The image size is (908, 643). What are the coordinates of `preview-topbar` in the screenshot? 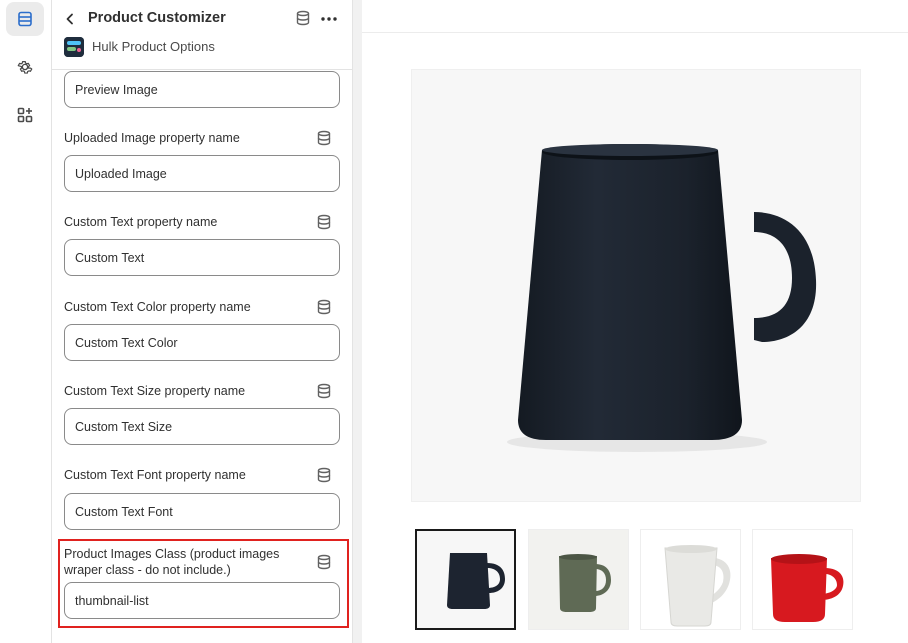 It's located at (635, 16).